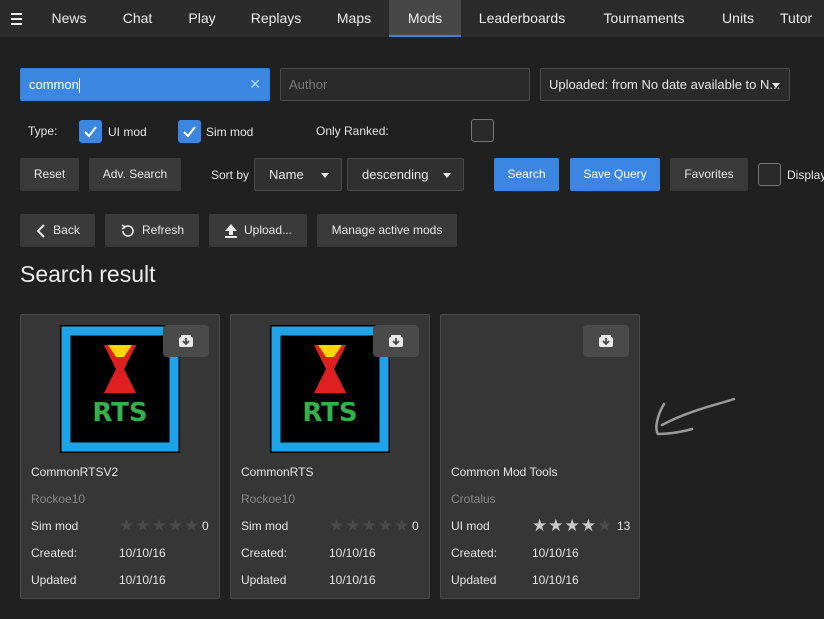 This screenshot has width=824, height=619. Describe the element at coordinates (805, 175) in the screenshot. I see `display-label: Display` at that location.